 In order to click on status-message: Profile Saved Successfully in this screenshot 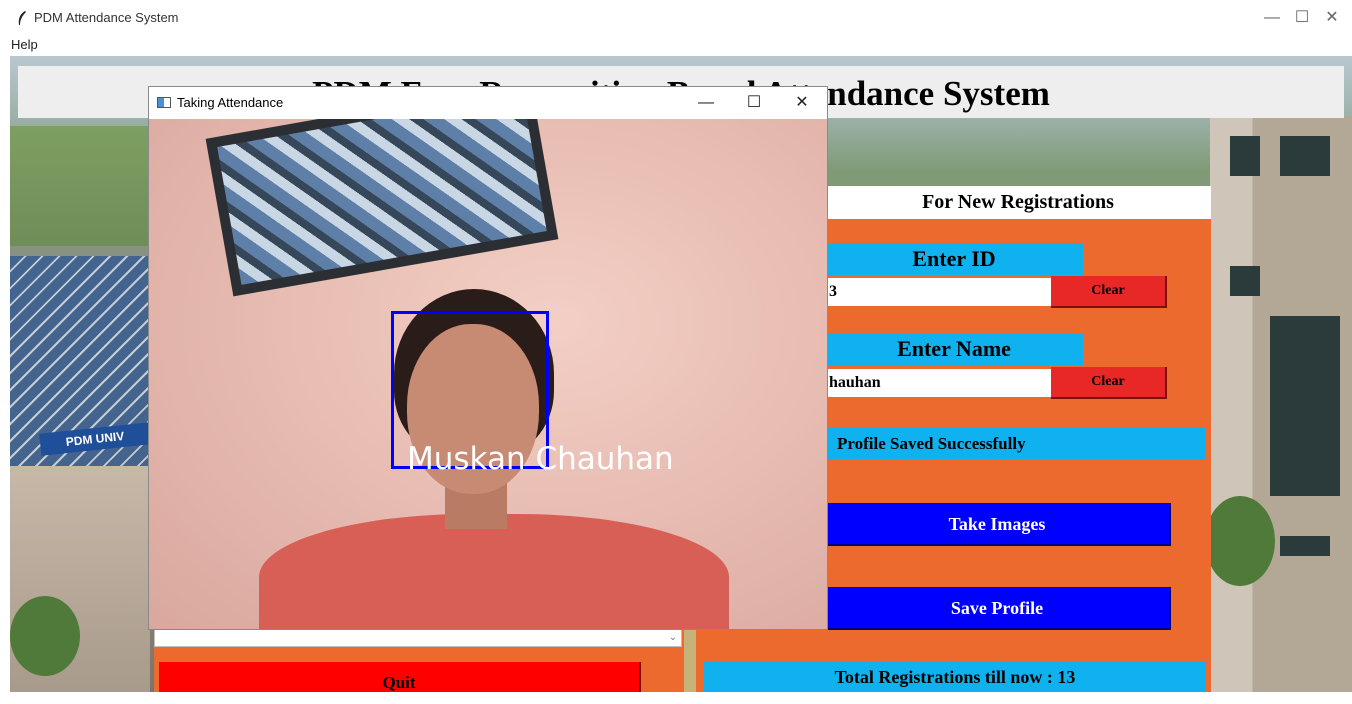, I will do `click(1015, 443)`.